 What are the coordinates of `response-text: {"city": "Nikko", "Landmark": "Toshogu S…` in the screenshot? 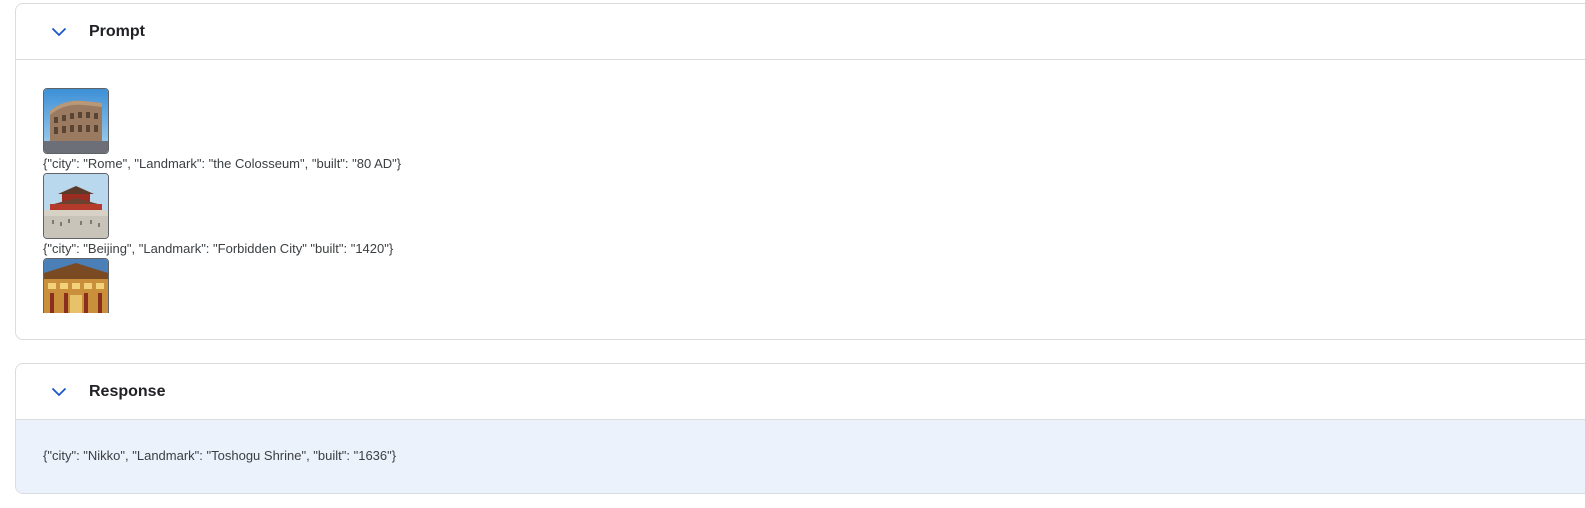 It's located at (220, 455).